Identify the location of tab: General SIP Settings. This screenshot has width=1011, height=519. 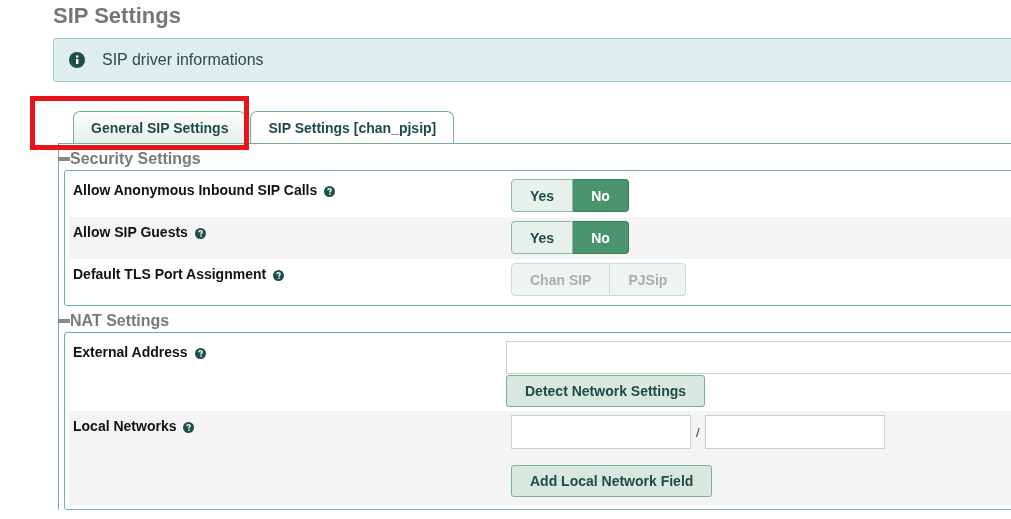
(160, 127).